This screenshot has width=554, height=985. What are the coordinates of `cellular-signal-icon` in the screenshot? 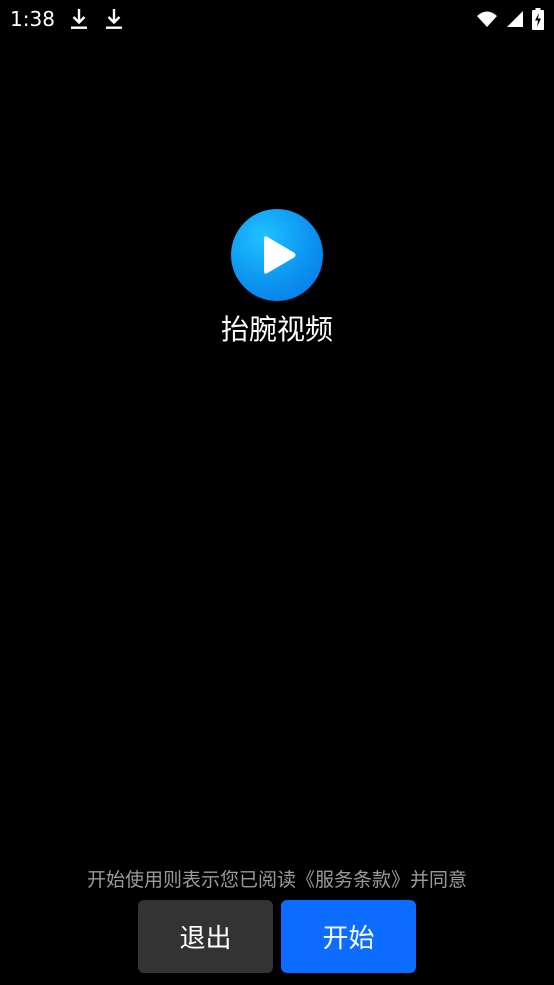 It's located at (515, 19).